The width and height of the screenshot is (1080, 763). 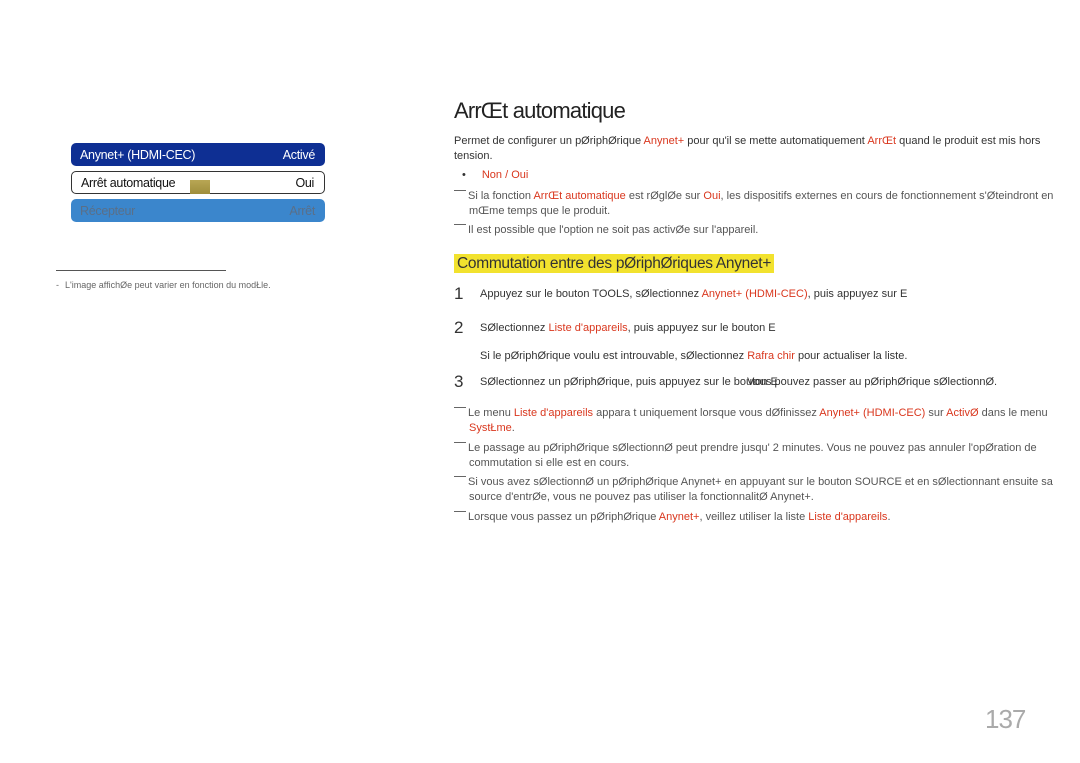 I want to click on osd-item-label: Arrêt automatique, so click(x=128, y=182).